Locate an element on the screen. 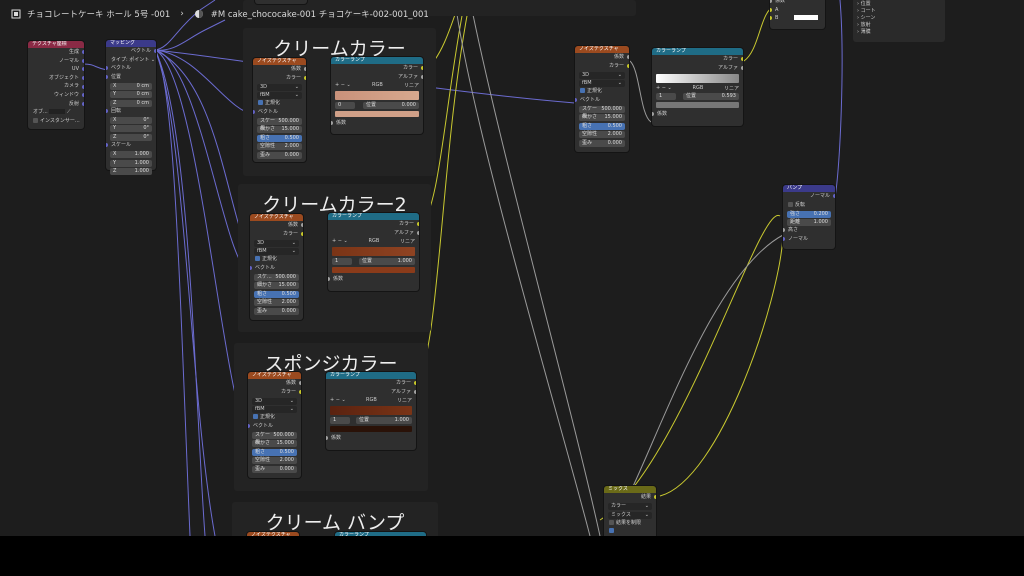  scale-z: Z 1.000 is located at coordinates (131, 172).